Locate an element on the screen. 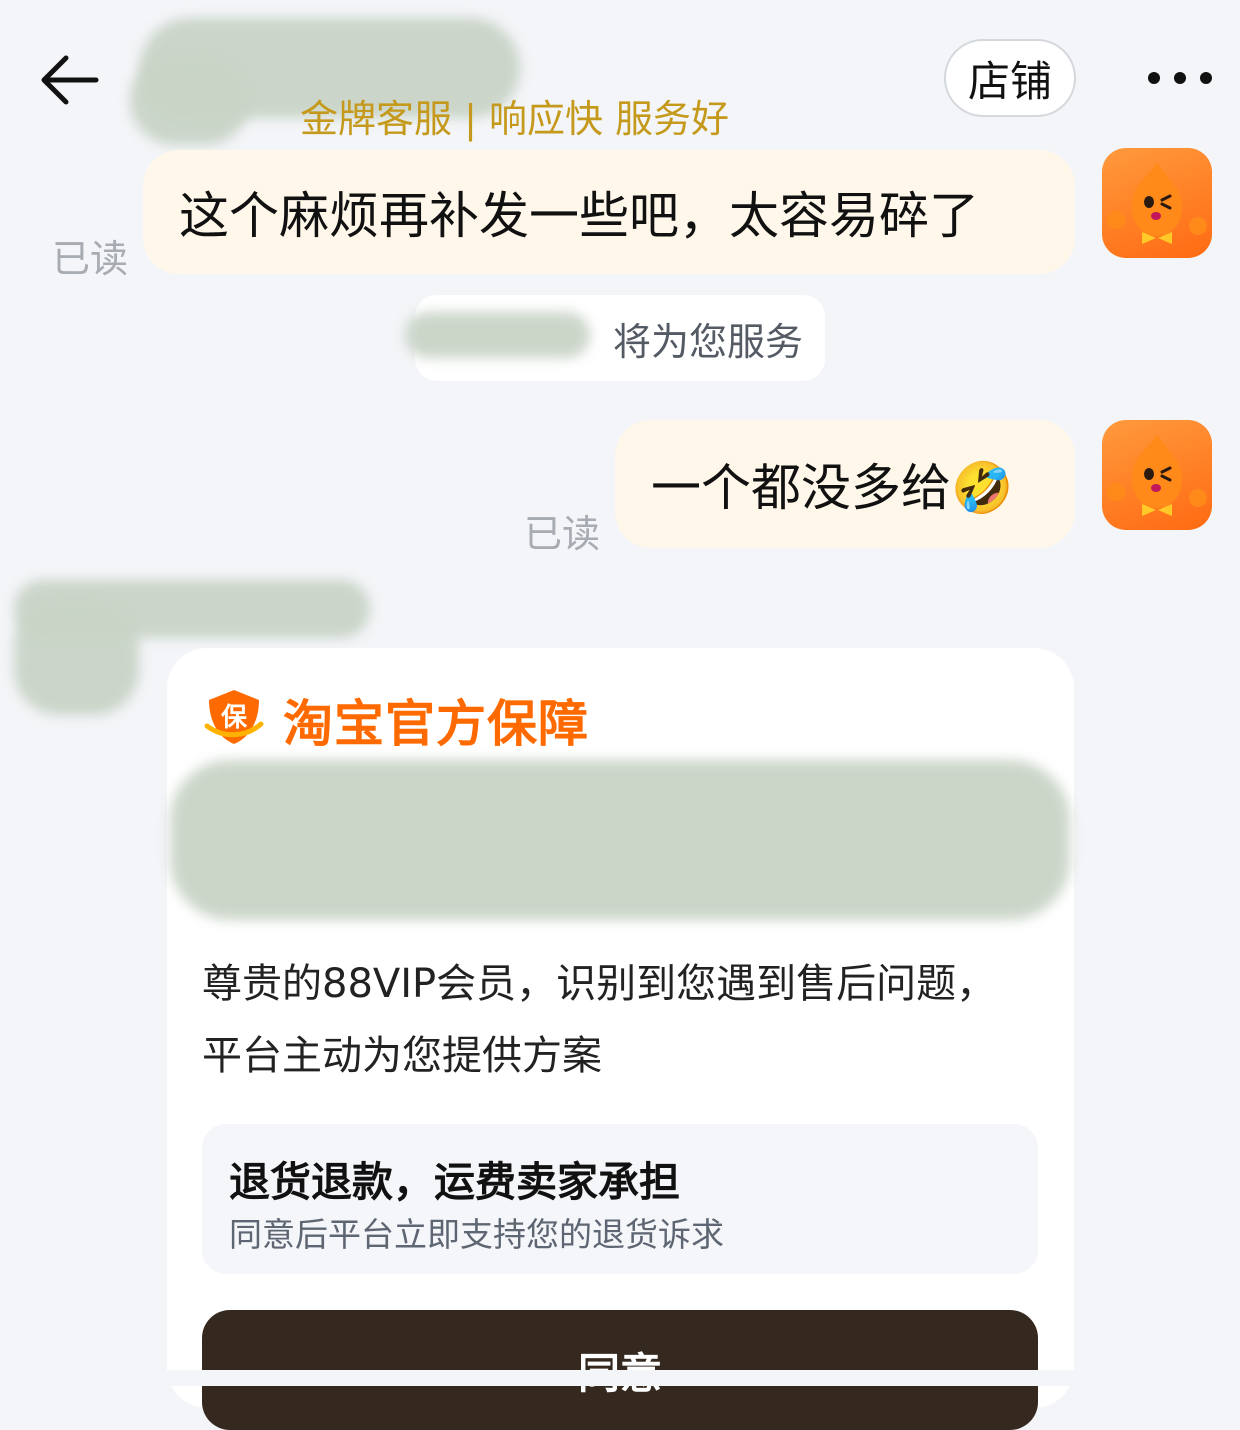 The width and height of the screenshot is (1240, 1430). shield-icon: 保 is located at coordinates (234, 717).